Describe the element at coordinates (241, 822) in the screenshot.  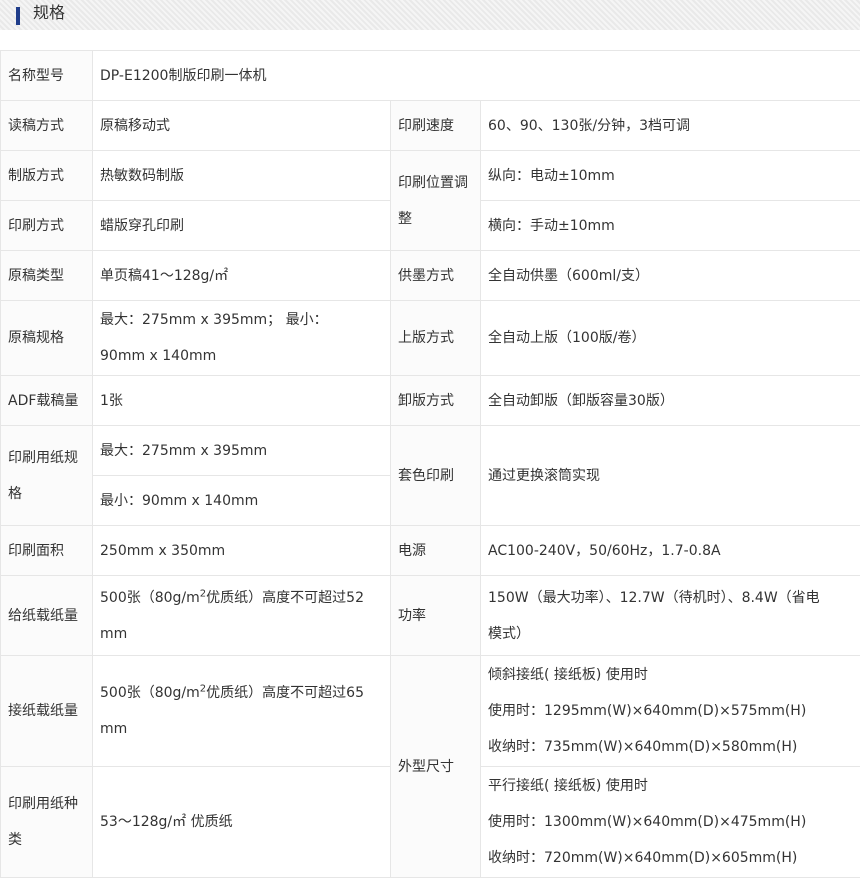
I see `paper-type-value: 53～128g/㎡ 优质纸` at that location.